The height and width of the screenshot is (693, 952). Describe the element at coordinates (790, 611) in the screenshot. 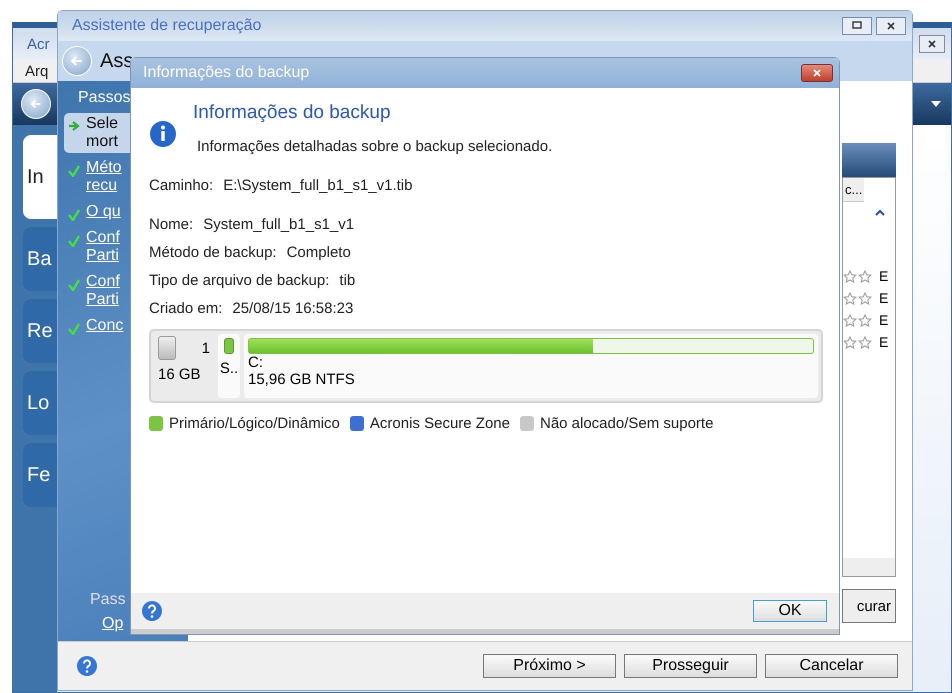

I see `ok-button: OK` at that location.